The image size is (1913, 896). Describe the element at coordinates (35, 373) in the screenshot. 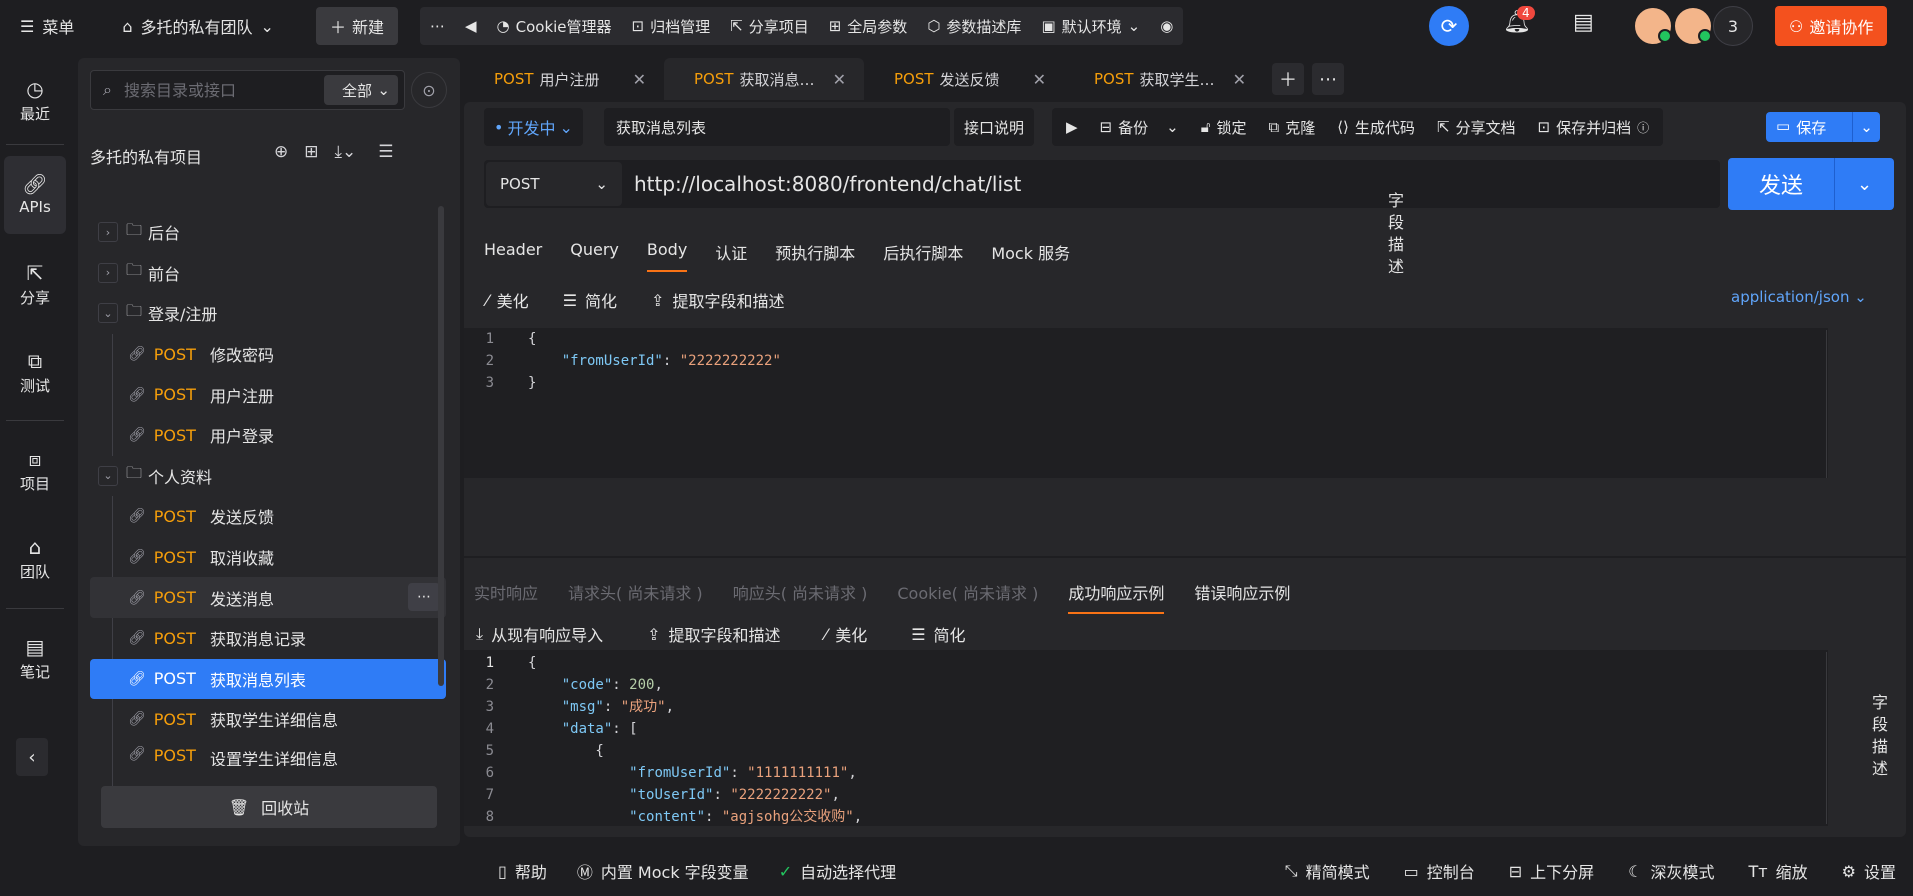

I see `nav-test: ⧉ 测试` at that location.